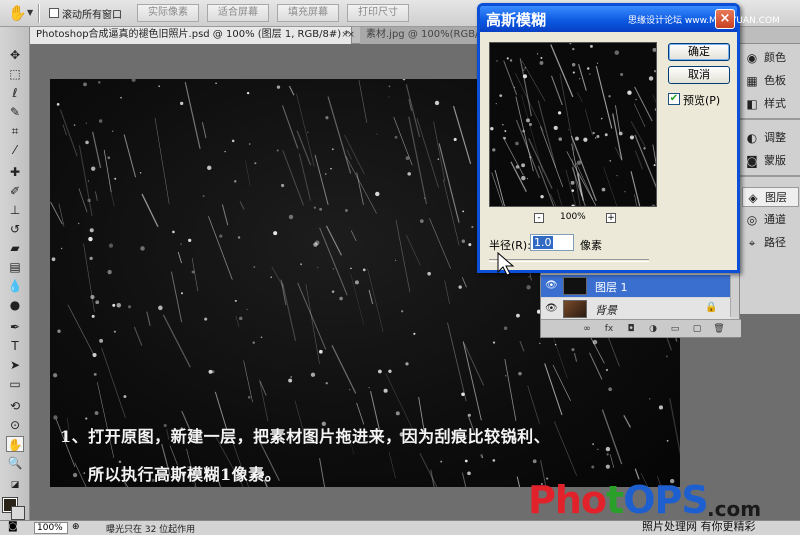 Image resolution: width=800 pixels, height=535 pixels. What do you see at coordinates (15, 55) in the screenshot?
I see `move-tool-icon: ✥` at bounding box center [15, 55].